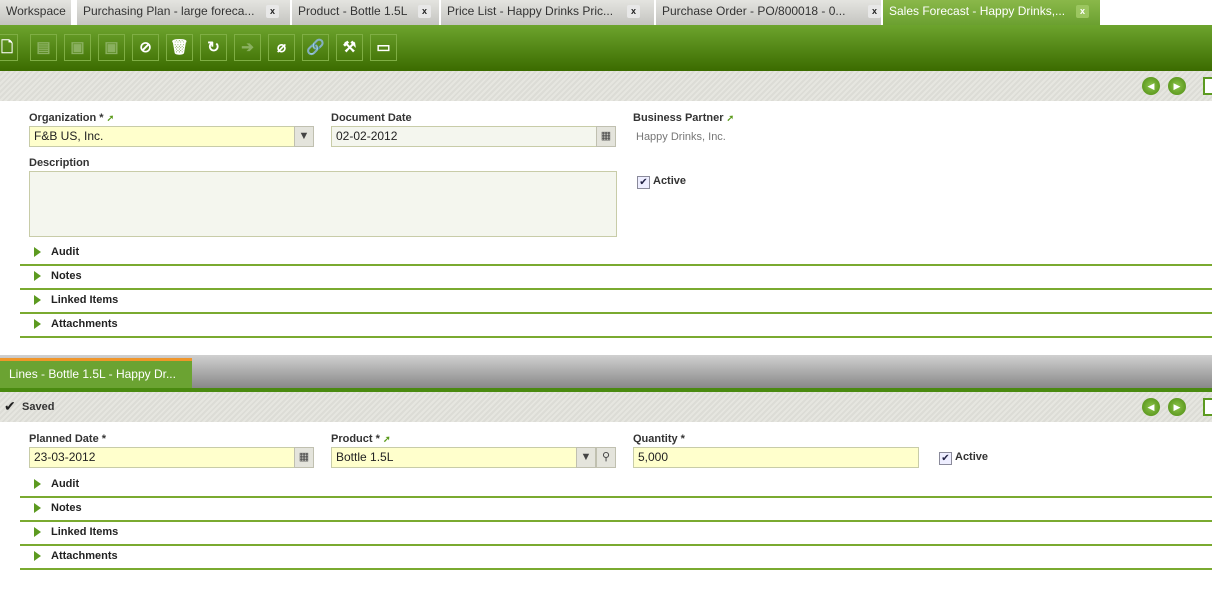  Describe the element at coordinates (59, 163) in the screenshot. I see `description-label: Description` at that location.